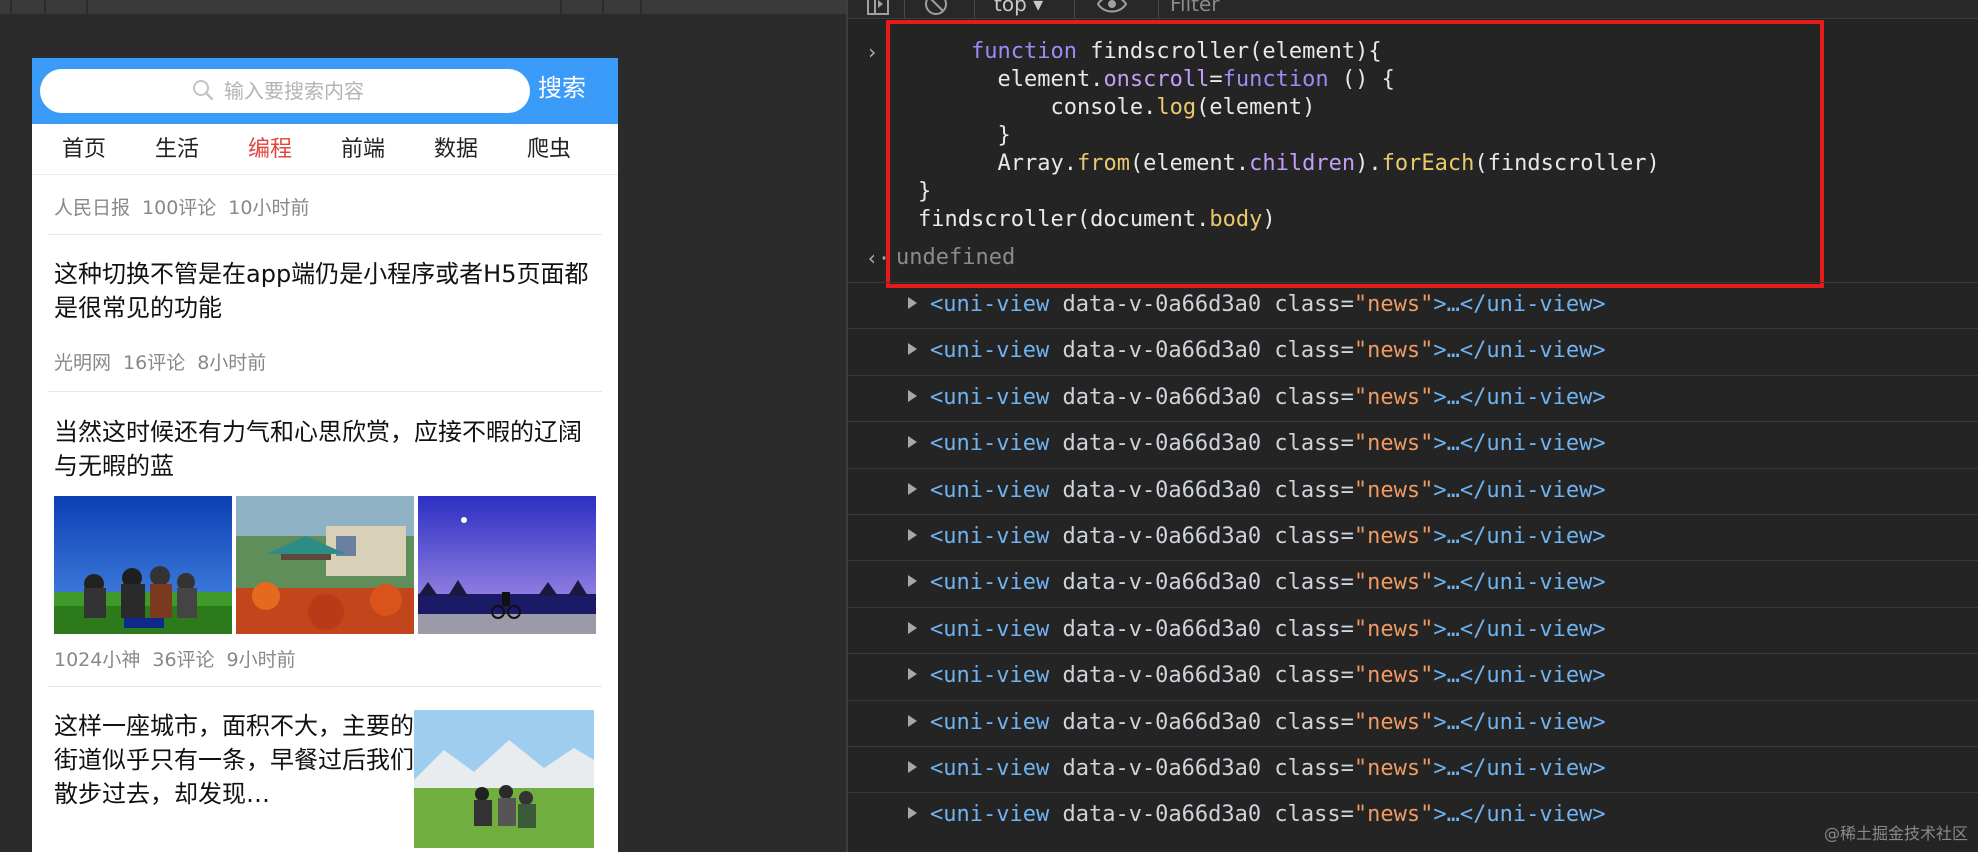 The width and height of the screenshot is (1978, 852). I want to click on search-button: 搜索, so click(562, 88).